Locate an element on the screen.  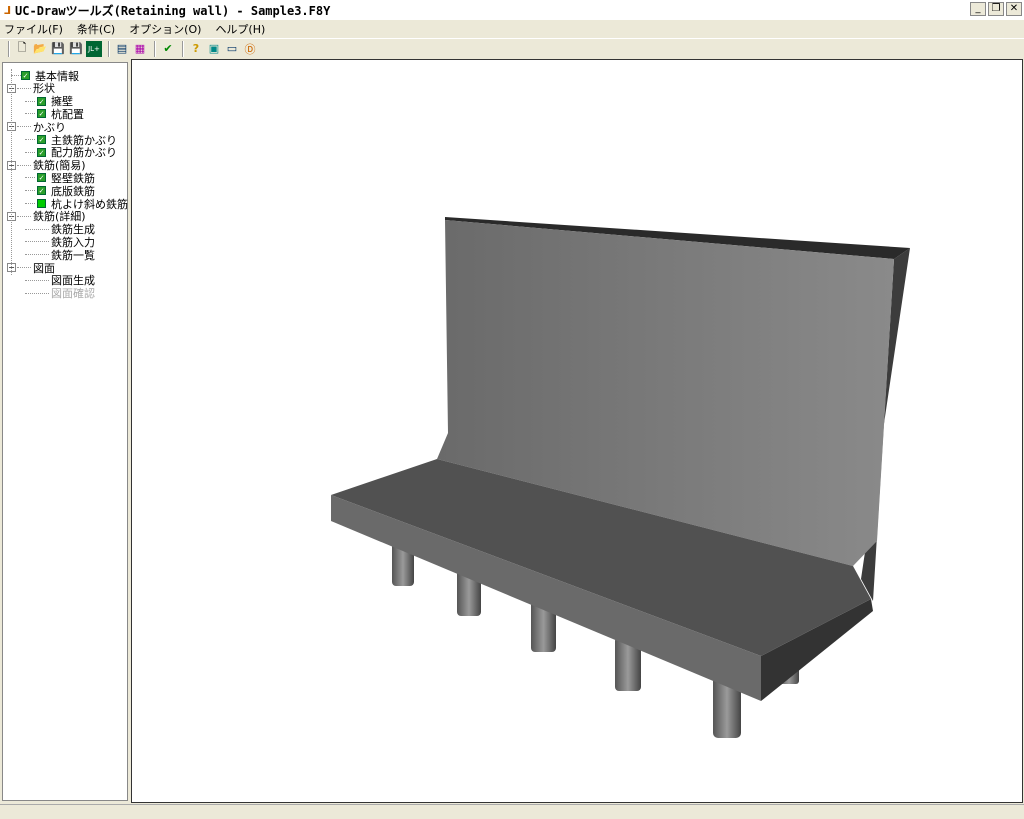
menu-file: ファイル(F) is located at coordinates (33, 29).